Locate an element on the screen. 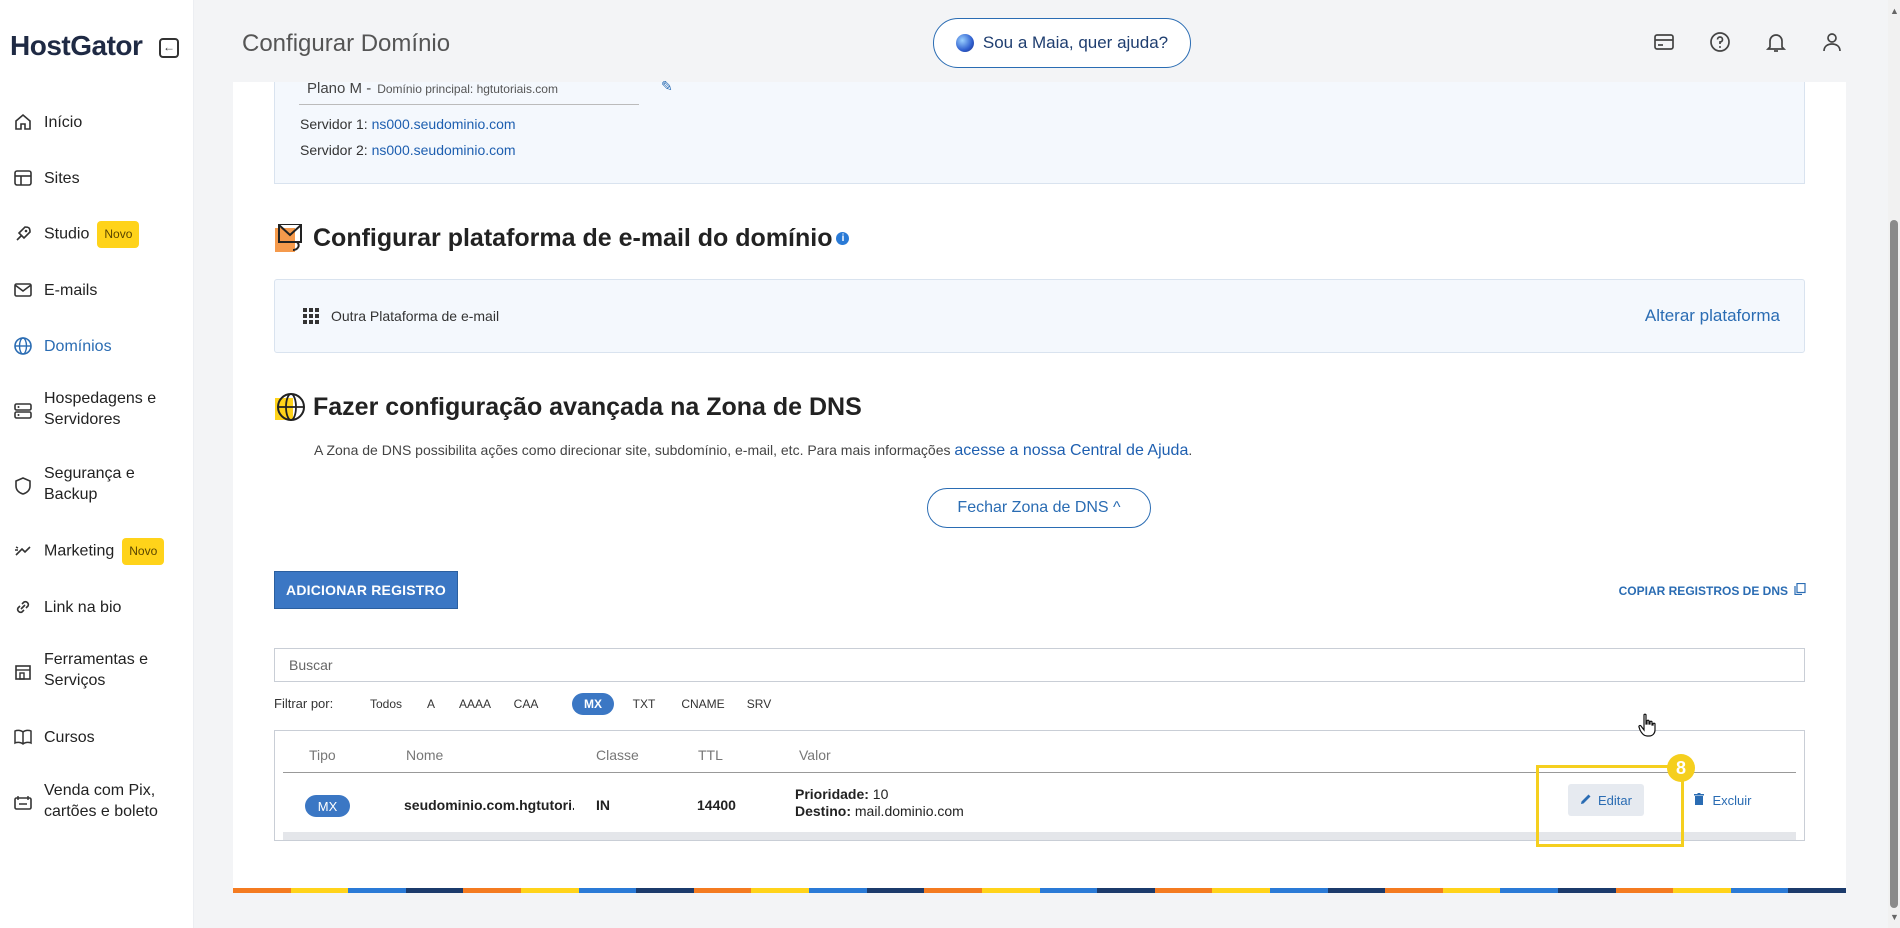  filter-todos: Todos is located at coordinates (386, 704).